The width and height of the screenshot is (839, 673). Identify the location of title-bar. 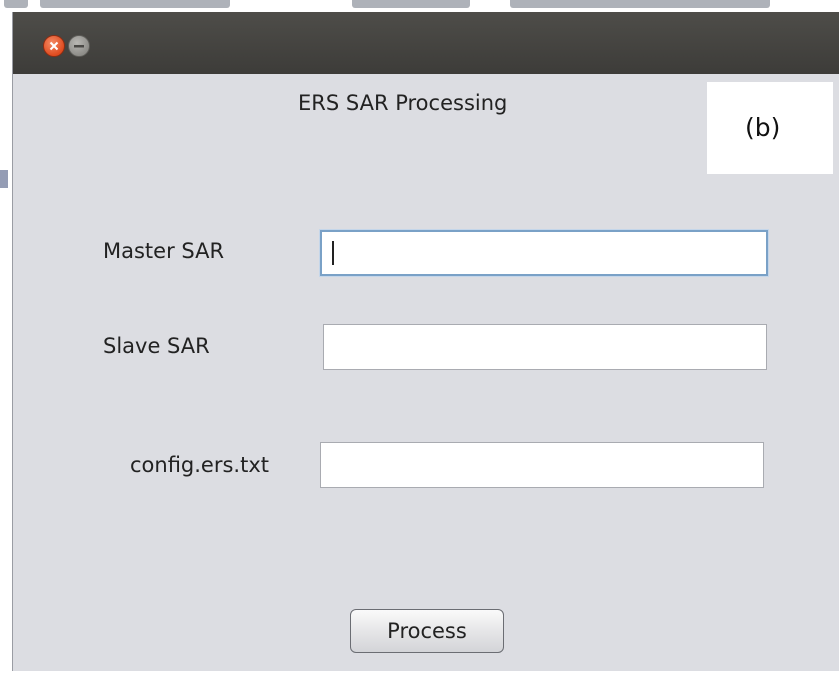
(426, 43).